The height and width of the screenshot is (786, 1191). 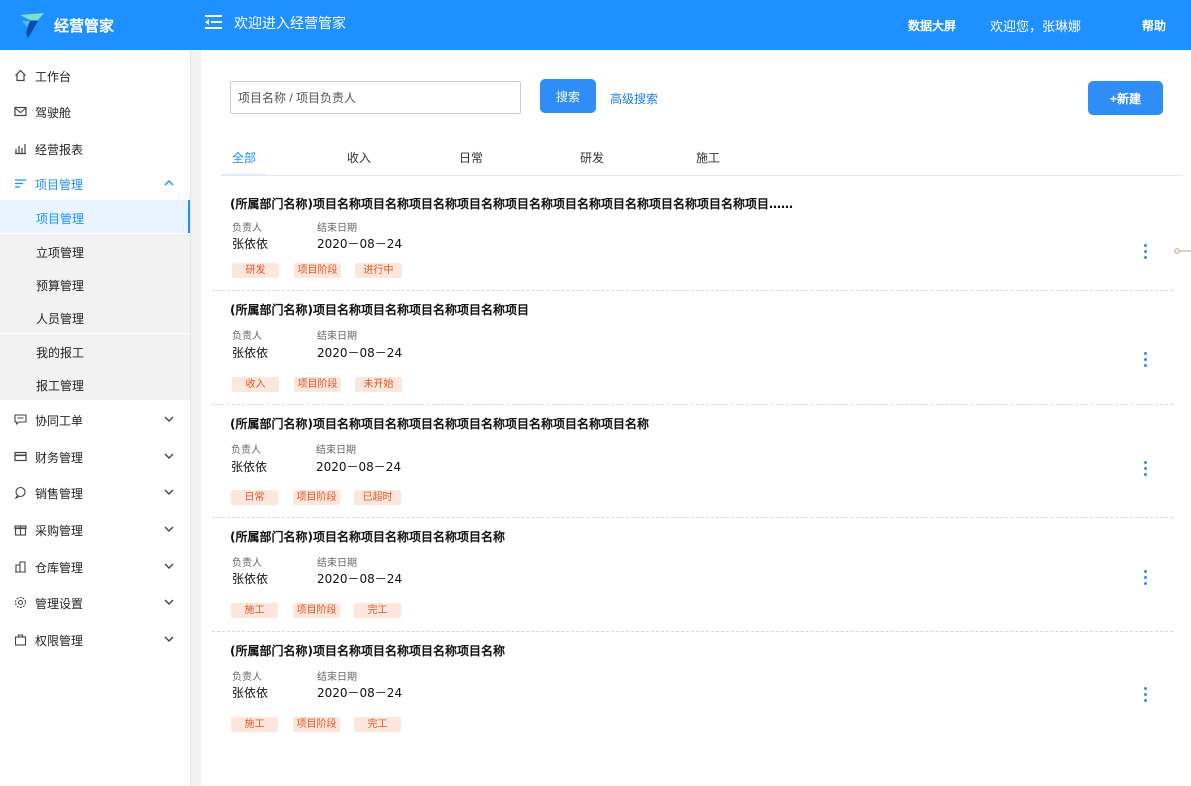 What do you see at coordinates (471, 157) in the screenshot?
I see `tab-daily: 日常` at bounding box center [471, 157].